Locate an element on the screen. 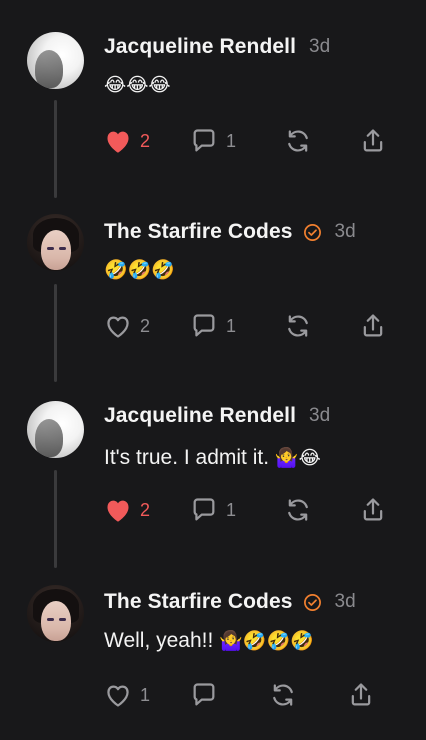  author-name: The Starfire Codes is located at coordinates (198, 602).